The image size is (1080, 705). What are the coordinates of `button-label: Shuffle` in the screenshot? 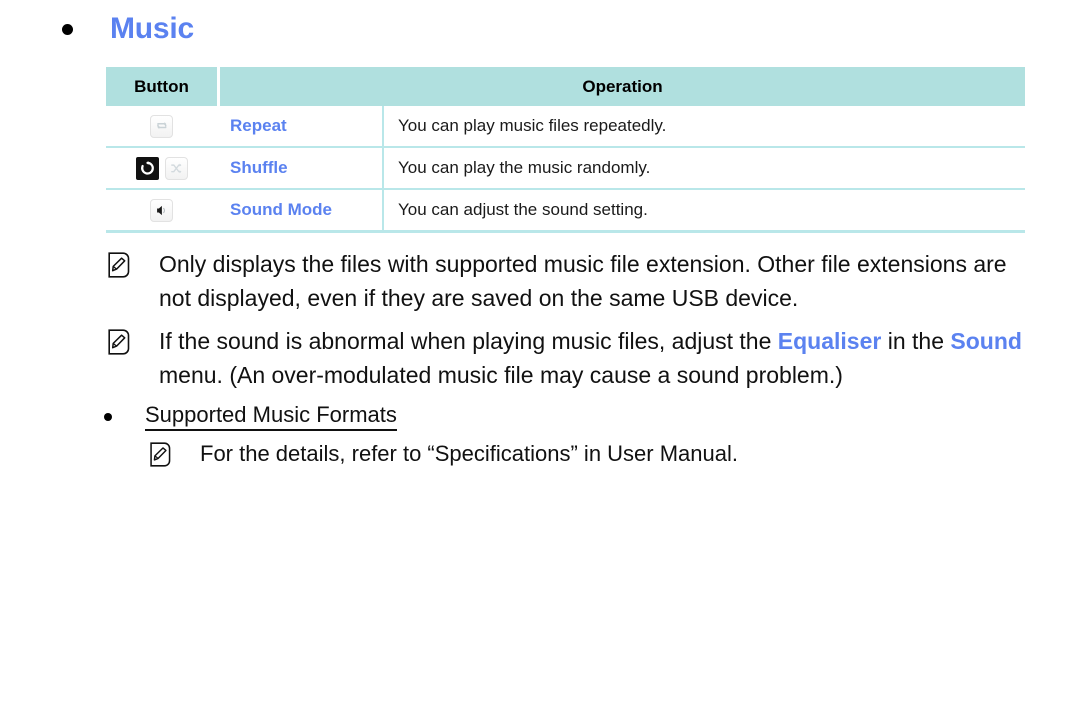 It's located at (259, 167).